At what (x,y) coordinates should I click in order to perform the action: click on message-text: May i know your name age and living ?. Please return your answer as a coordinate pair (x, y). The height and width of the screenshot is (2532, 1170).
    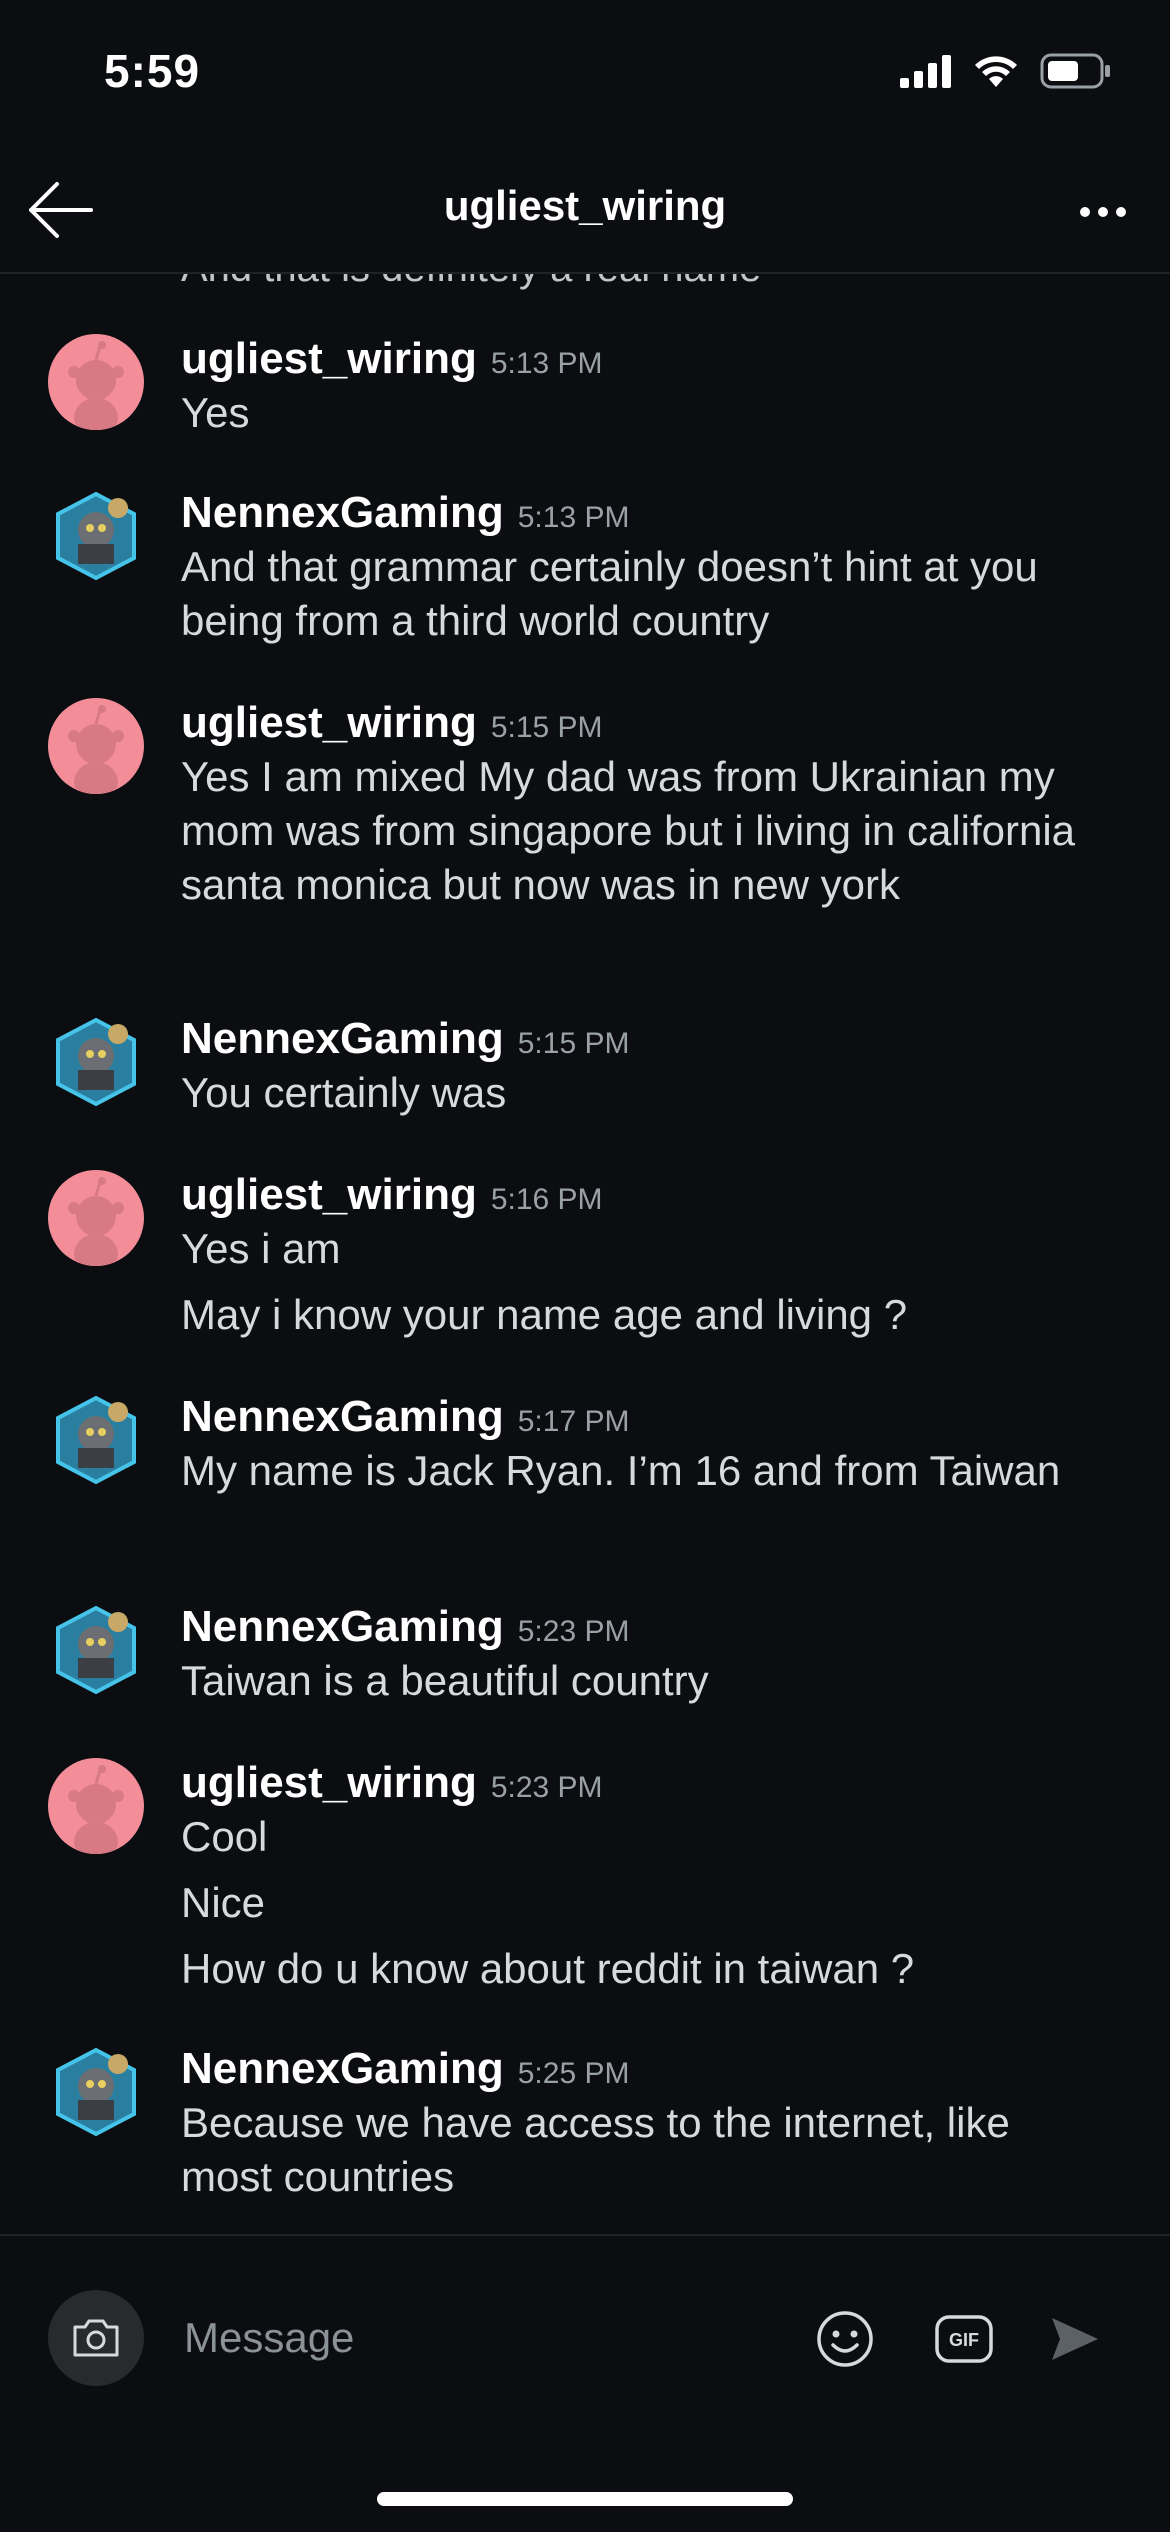
    Looking at the image, I should click on (544, 1314).